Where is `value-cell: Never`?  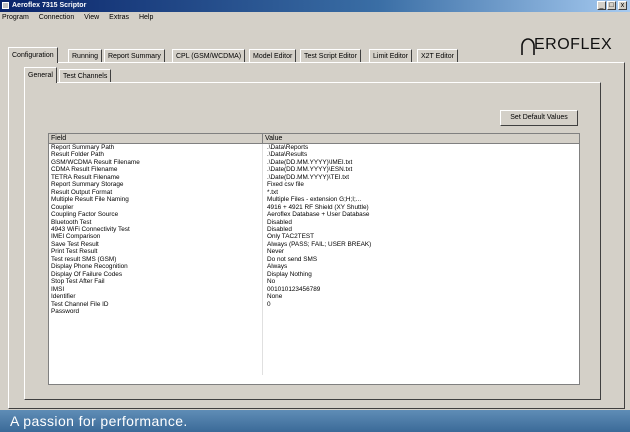
value-cell: Never is located at coordinates (420, 252).